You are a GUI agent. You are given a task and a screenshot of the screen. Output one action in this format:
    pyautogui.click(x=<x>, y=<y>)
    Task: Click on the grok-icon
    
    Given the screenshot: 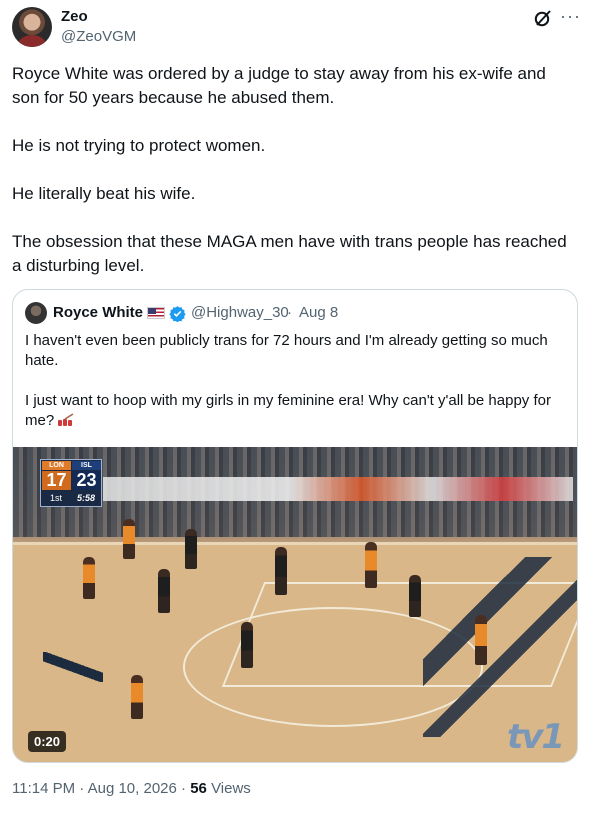 What is the action you would take?
    pyautogui.click(x=543, y=18)
    